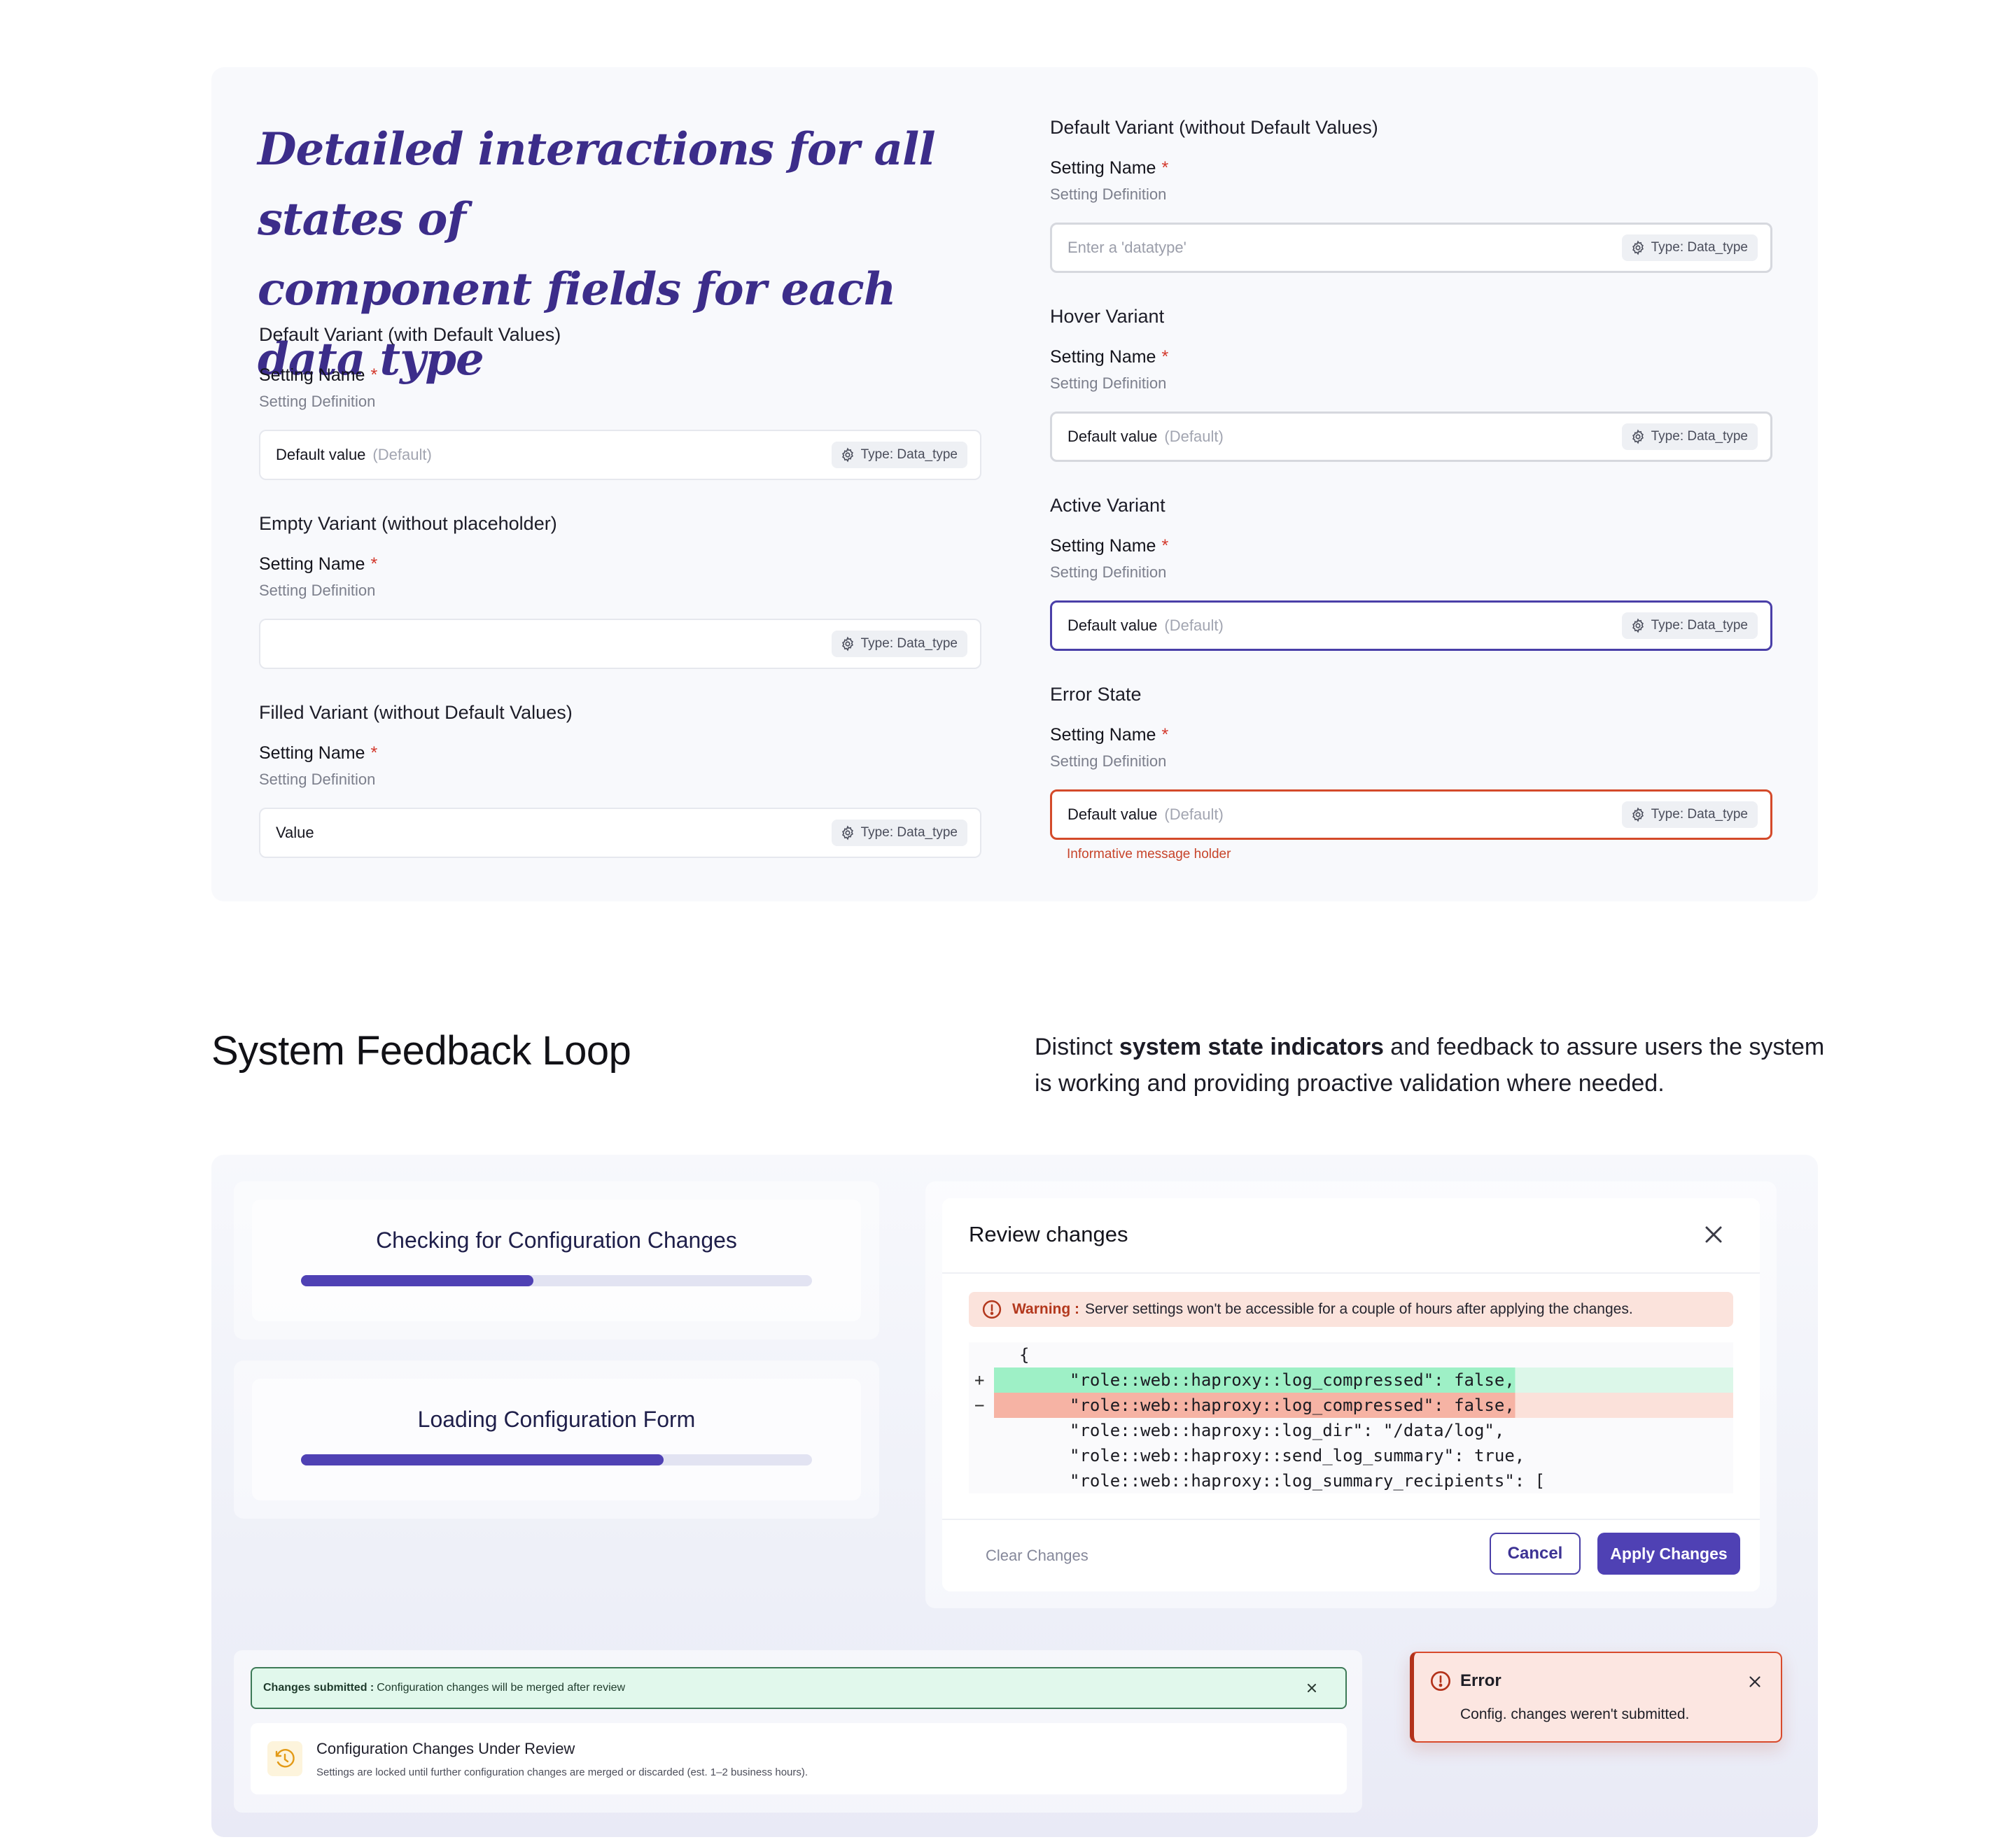 The height and width of the screenshot is (1842, 2016). What do you see at coordinates (445, 1748) in the screenshot?
I see `under-review-title: Configuration Changes Under Review` at bounding box center [445, 1748].